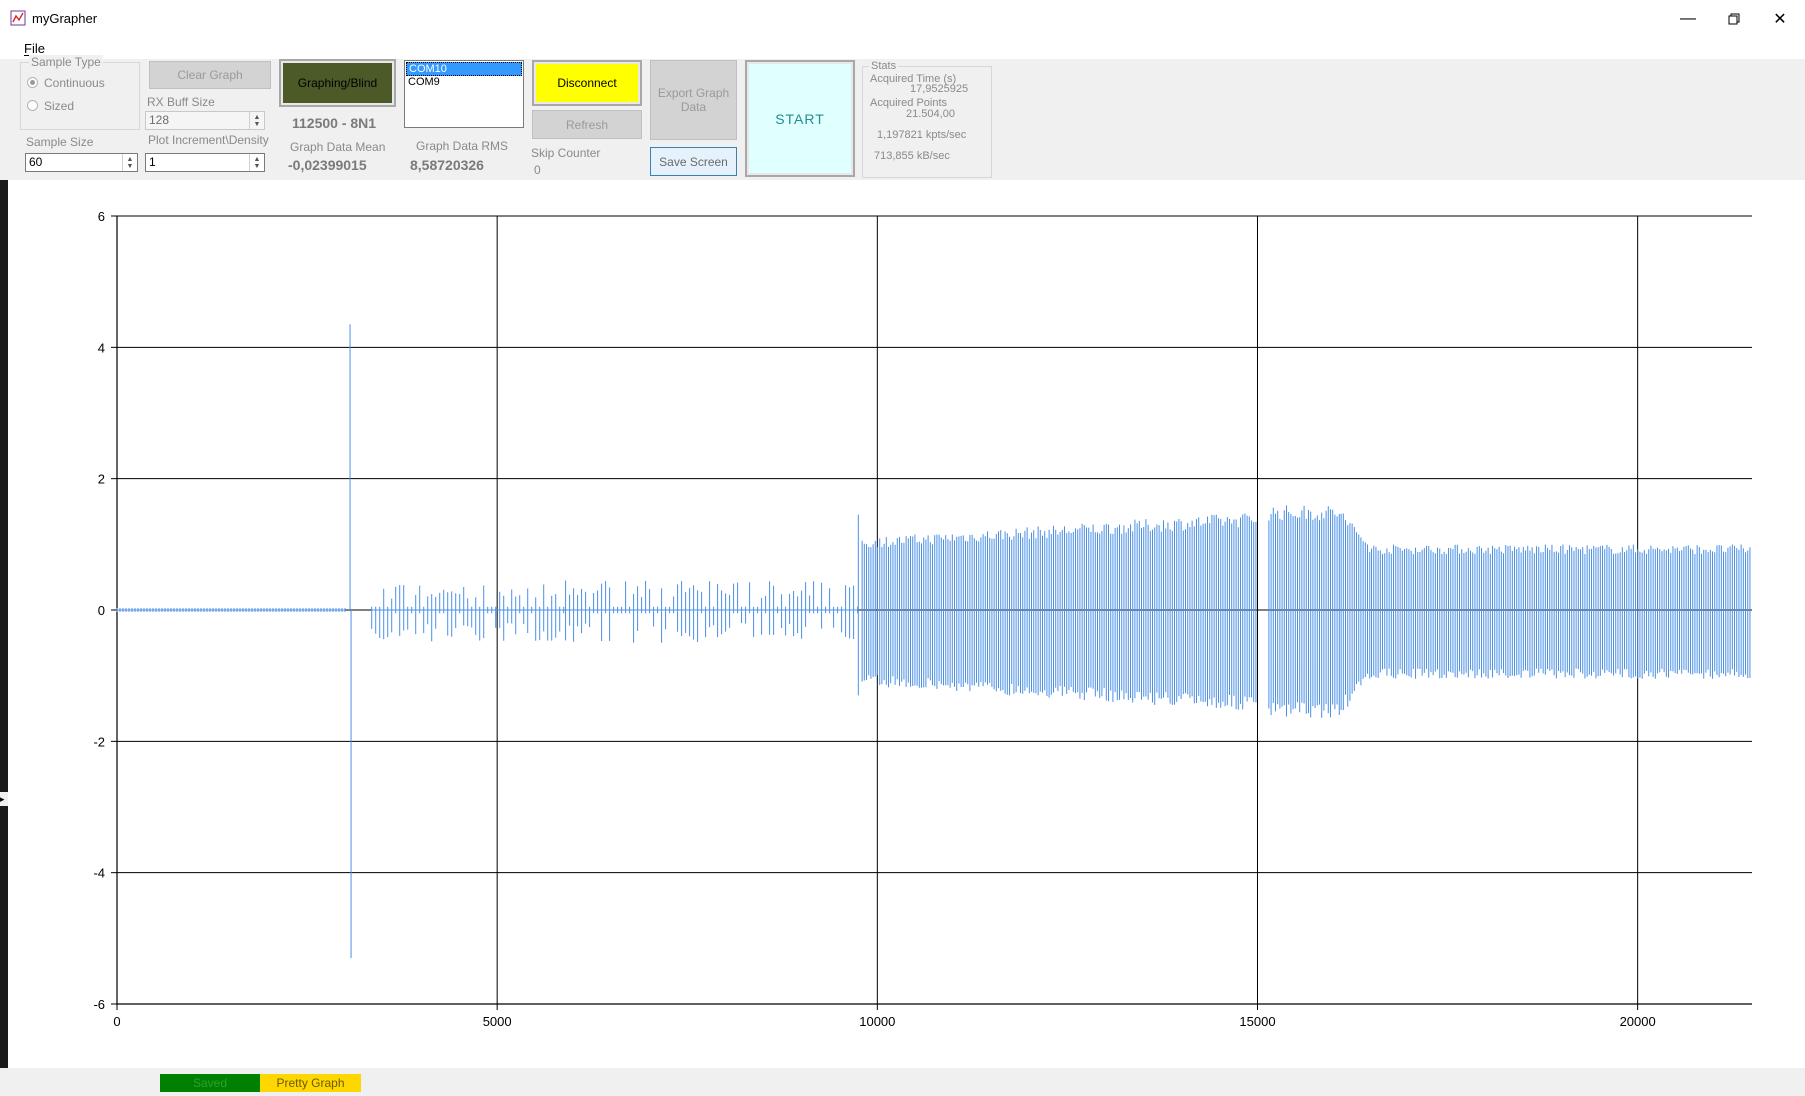 The image size is (1805, 1096). I want to click on sample-size-value: 60, so click(36, 162).